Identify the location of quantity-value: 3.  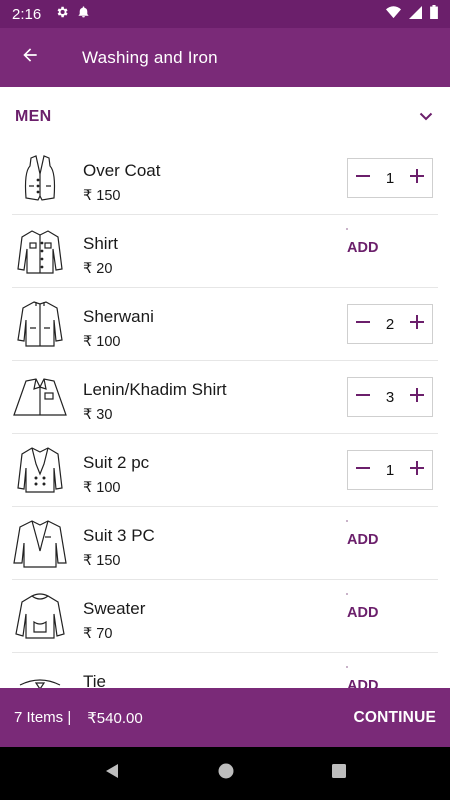
(390, 397).